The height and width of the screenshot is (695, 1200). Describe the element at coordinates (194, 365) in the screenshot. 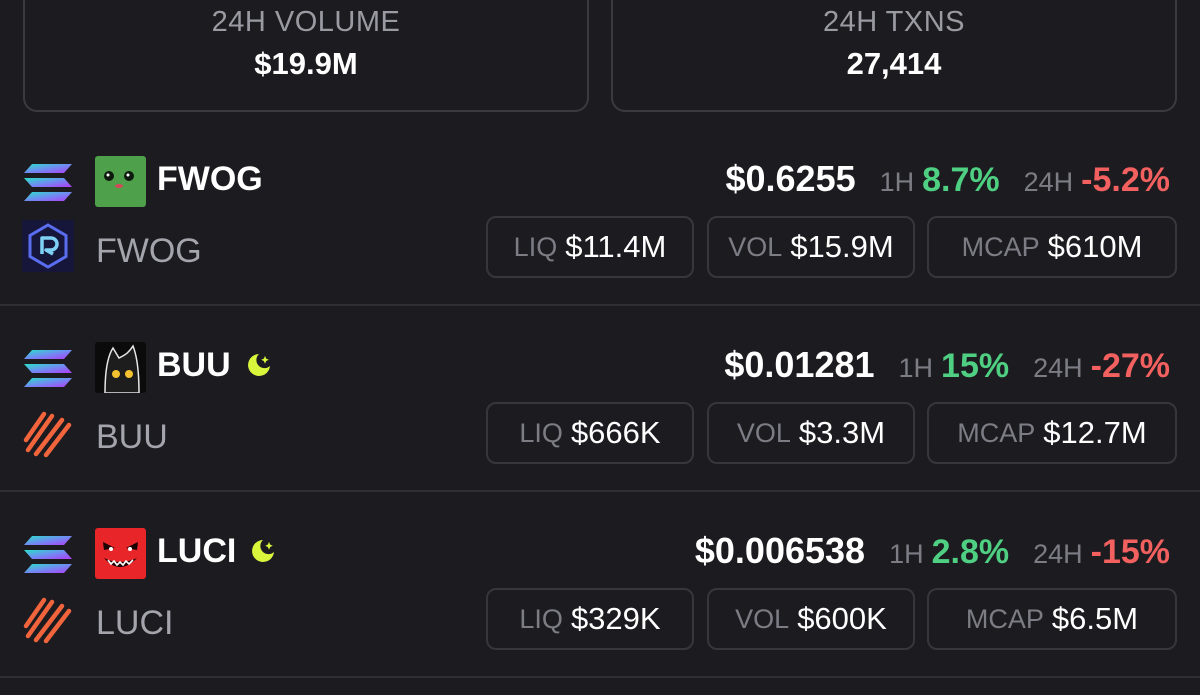

I see `token-symbol: BUU` at that location.